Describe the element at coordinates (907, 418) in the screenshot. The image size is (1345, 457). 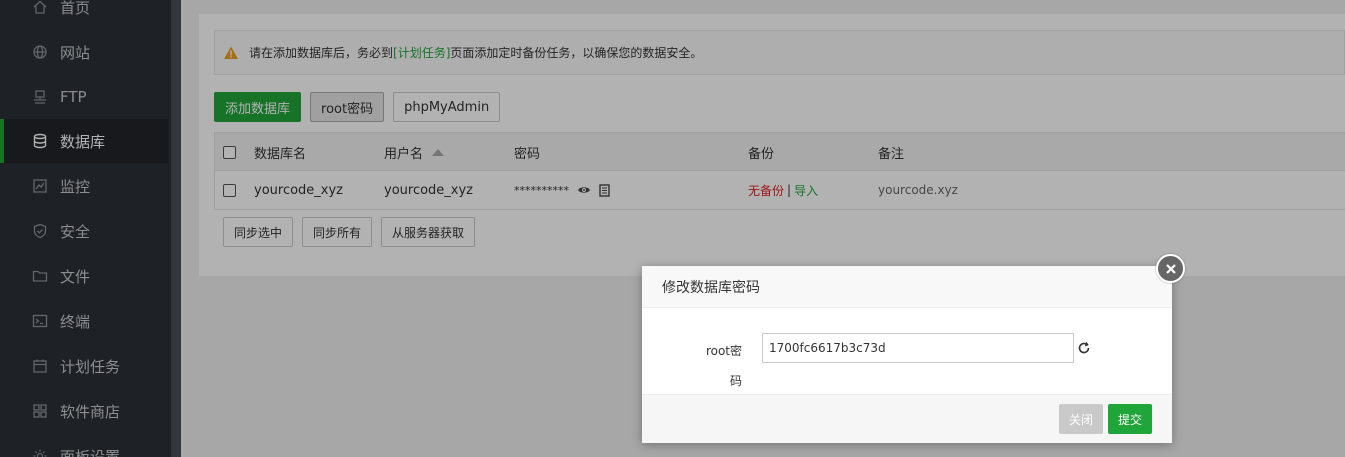
I see `dialog-footer: 关闭 提交` at that location.